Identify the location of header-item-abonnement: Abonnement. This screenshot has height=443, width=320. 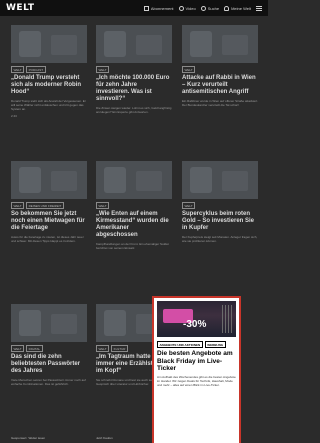
(158, 8).